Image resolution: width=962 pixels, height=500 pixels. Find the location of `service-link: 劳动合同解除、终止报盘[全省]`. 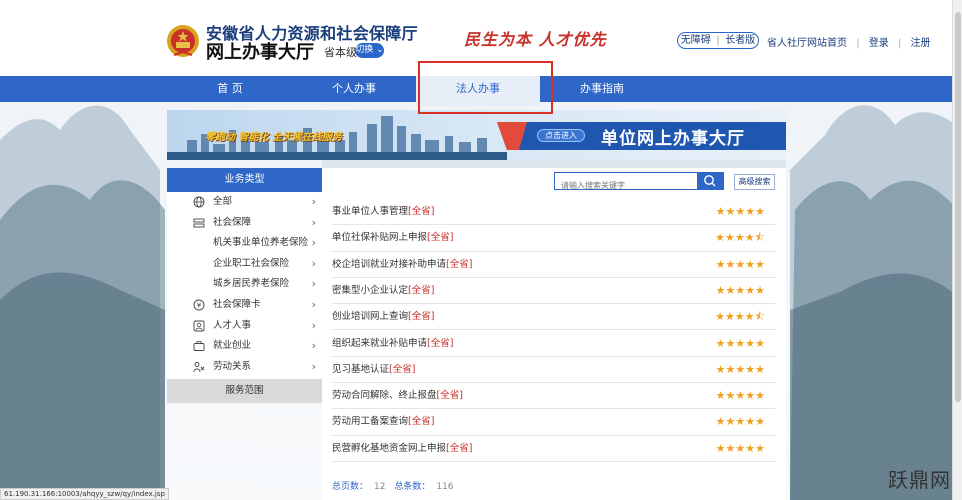

service-link: 劳动合同解除、终止报盘[全省] is located at coordinates (397, 396).